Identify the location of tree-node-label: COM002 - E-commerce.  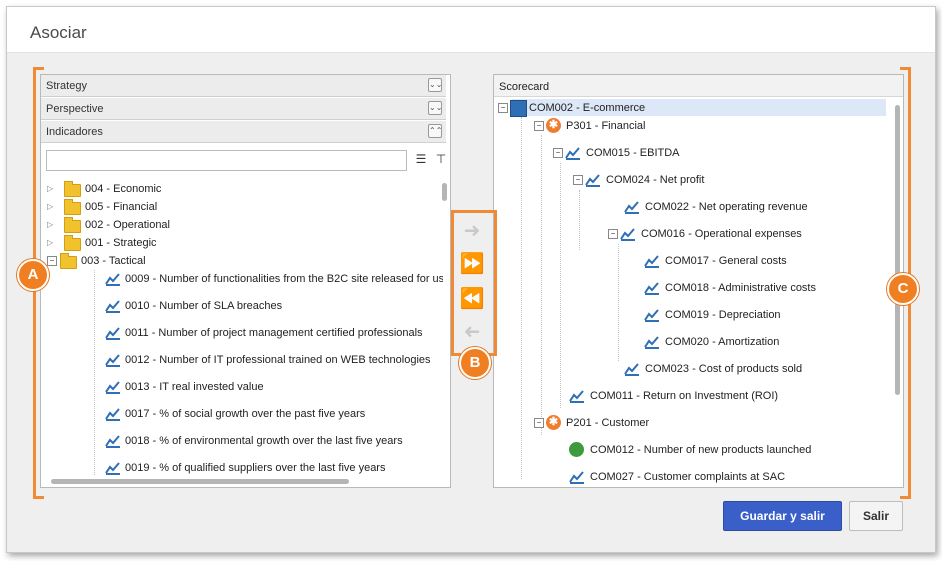
(587, 108).